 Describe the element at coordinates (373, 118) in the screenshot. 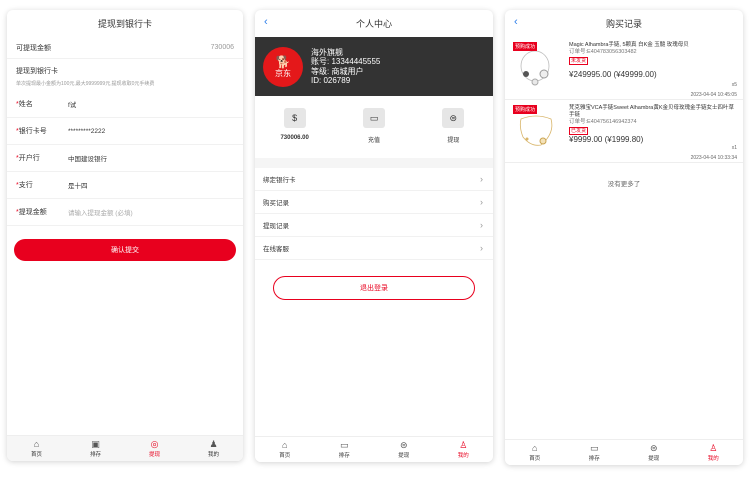

I see `wallet-icon: ▭` at that location.